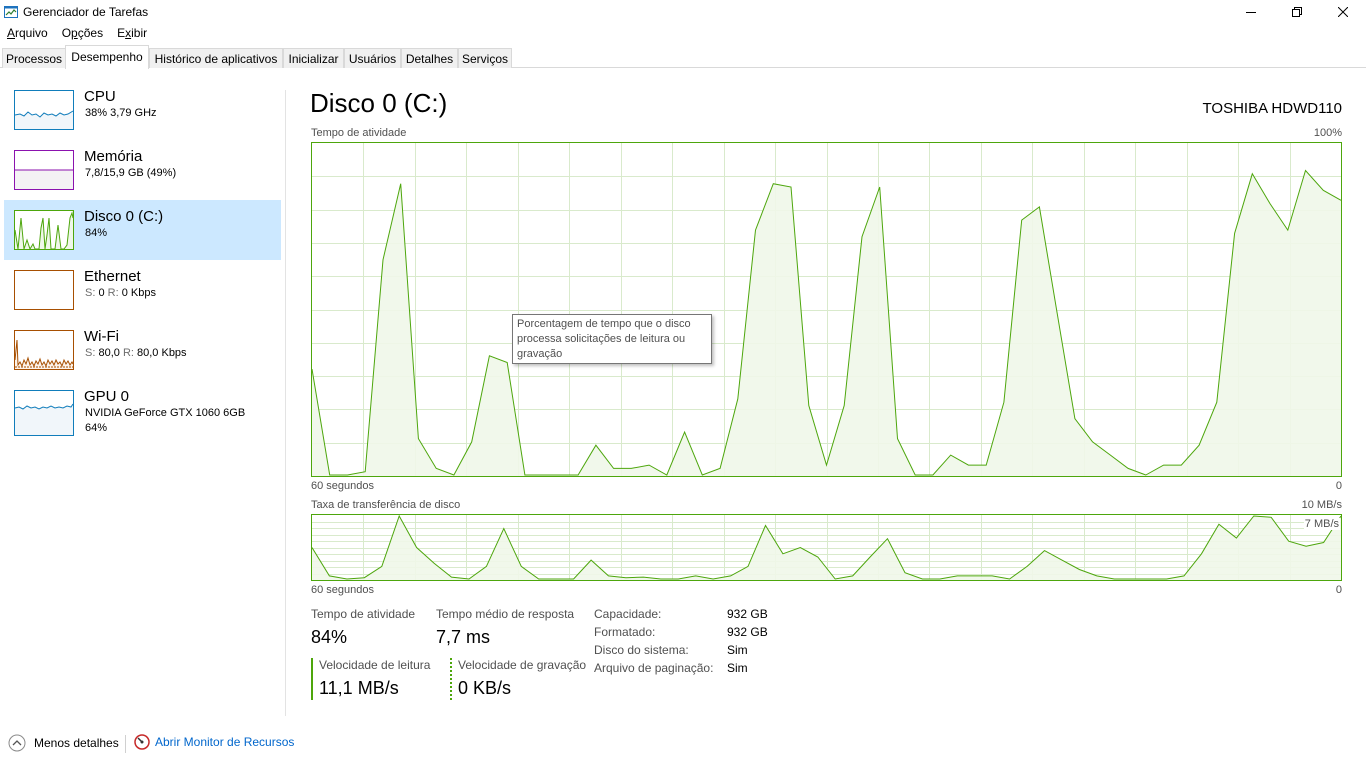  I want to click on menu-arquivo: Arquivo, so click(27, 34).